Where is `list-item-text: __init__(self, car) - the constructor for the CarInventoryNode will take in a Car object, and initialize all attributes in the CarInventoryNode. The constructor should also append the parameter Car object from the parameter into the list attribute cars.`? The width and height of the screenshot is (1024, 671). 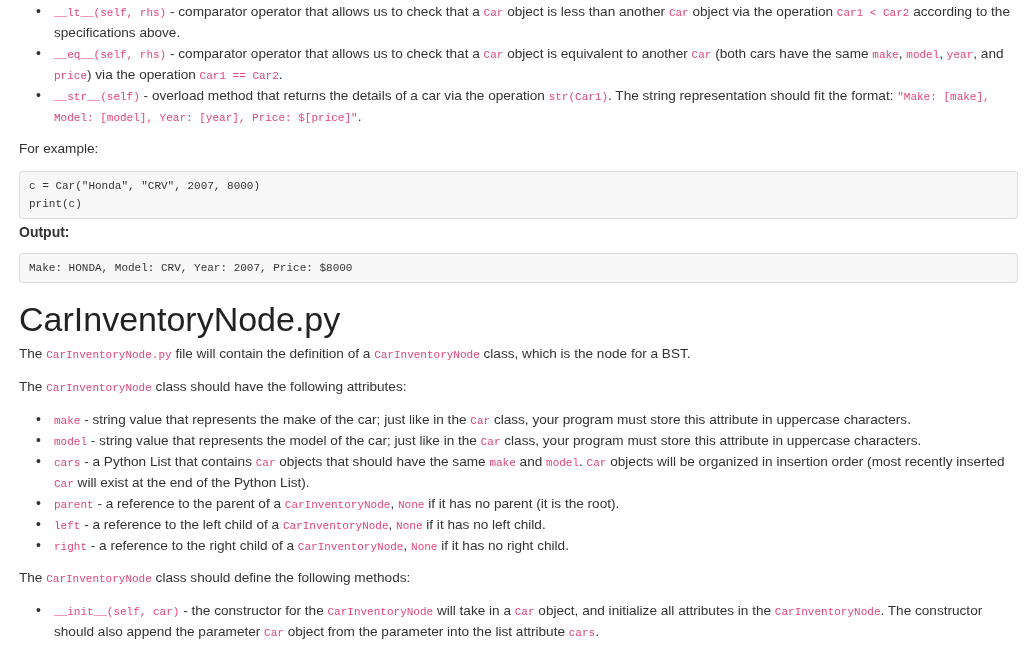 list-item-text: __init__(self, car) - the constructor for the CarInventoryNode will take in a Car object, and initialize all attributes in the CarInventoryNode. The constructor should also append the parameter Car object from the parameter into the list attribute cars. is located at coordinates (519, 621).